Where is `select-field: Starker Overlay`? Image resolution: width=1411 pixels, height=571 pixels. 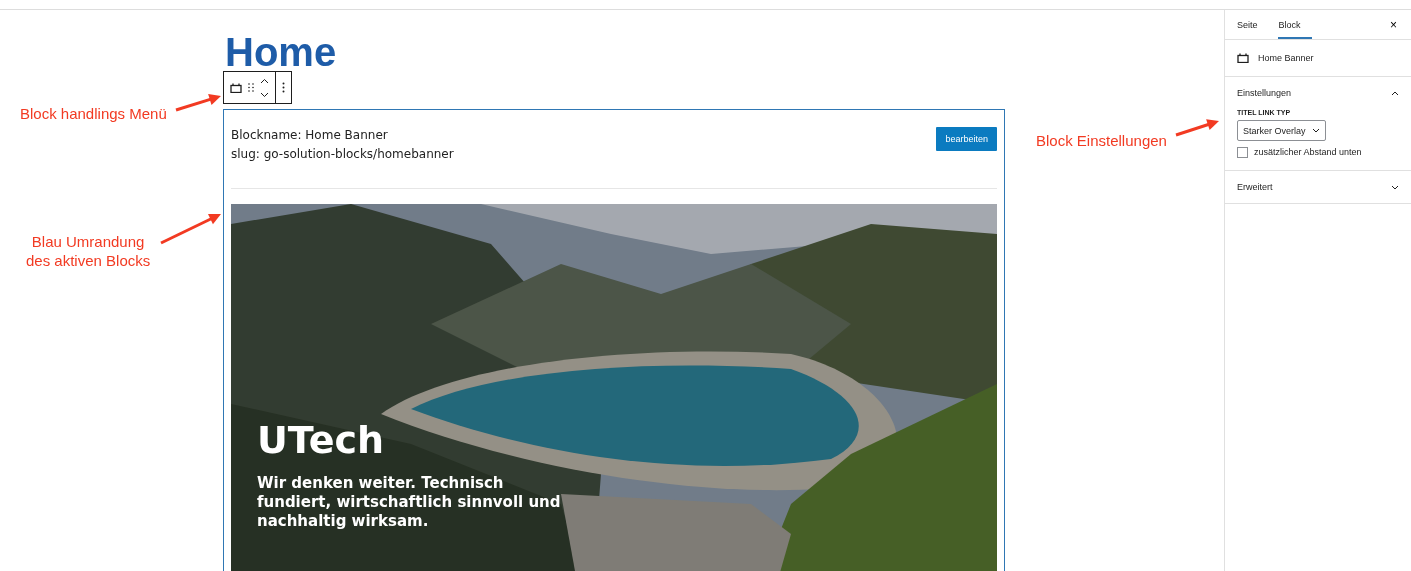
select-field: Starker Overlay is located at coordinates (1281, 130).